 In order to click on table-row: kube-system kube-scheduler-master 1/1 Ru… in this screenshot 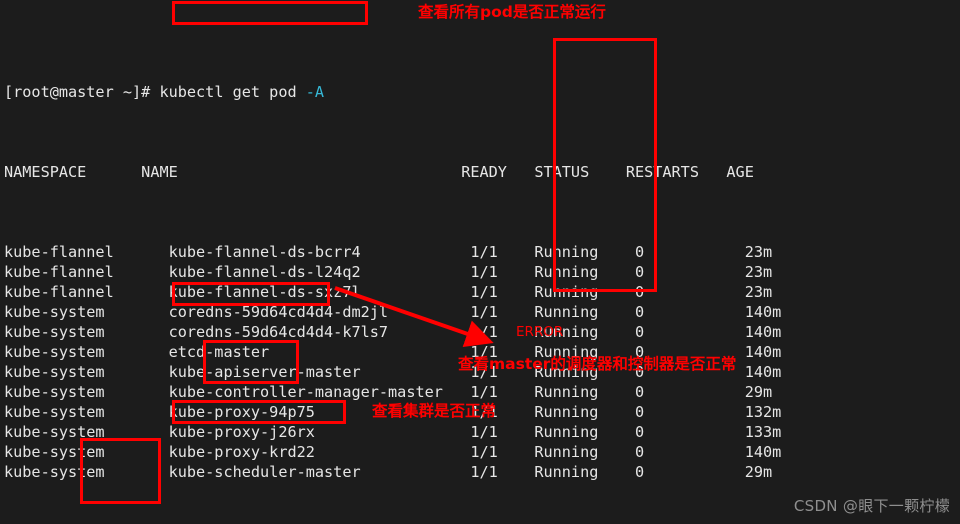, I will do `click(392, 472)`.